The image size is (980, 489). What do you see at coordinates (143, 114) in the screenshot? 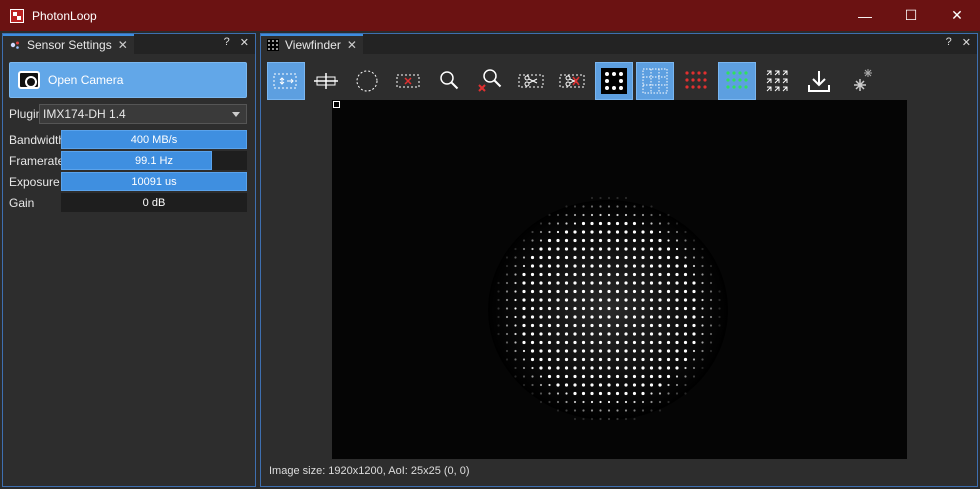
I see `plugin-select: IMX174-DH 1.4` at bounding box center [143, 114].